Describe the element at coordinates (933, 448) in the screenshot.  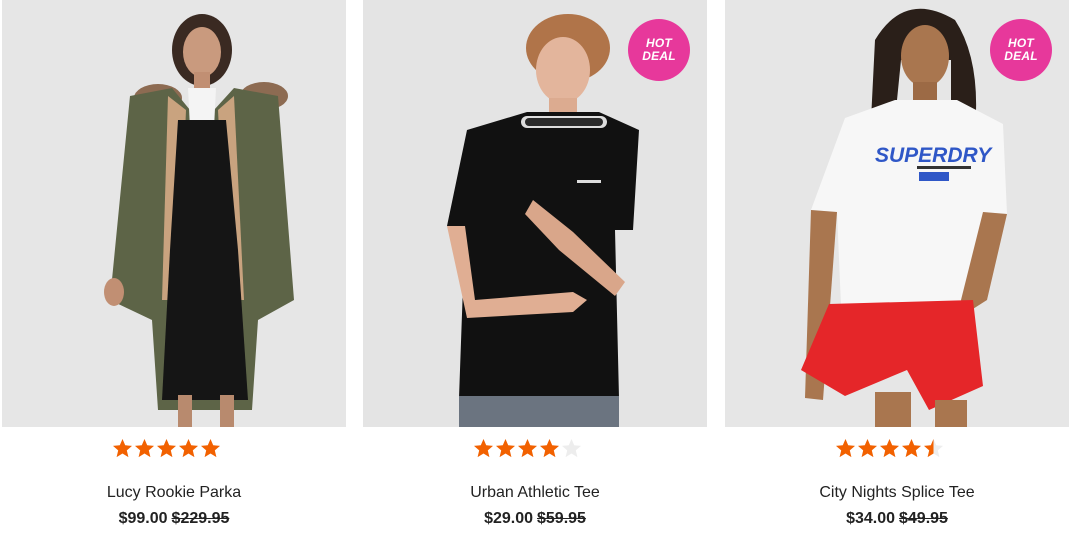
I see `star-half-icon` at that location.